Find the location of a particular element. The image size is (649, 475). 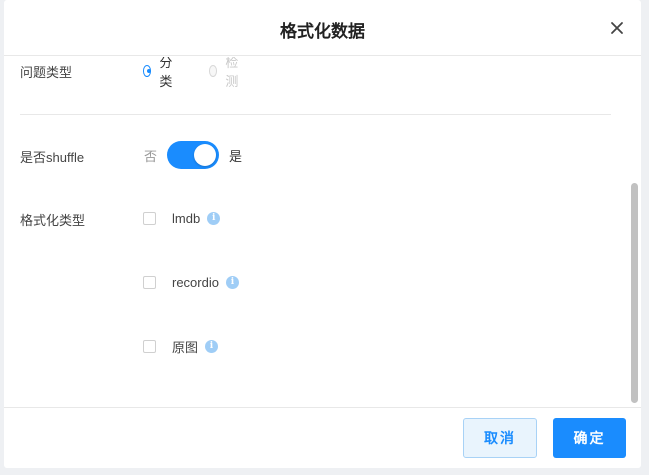

radio-checked-indicator is located at coordinates (147, 71).